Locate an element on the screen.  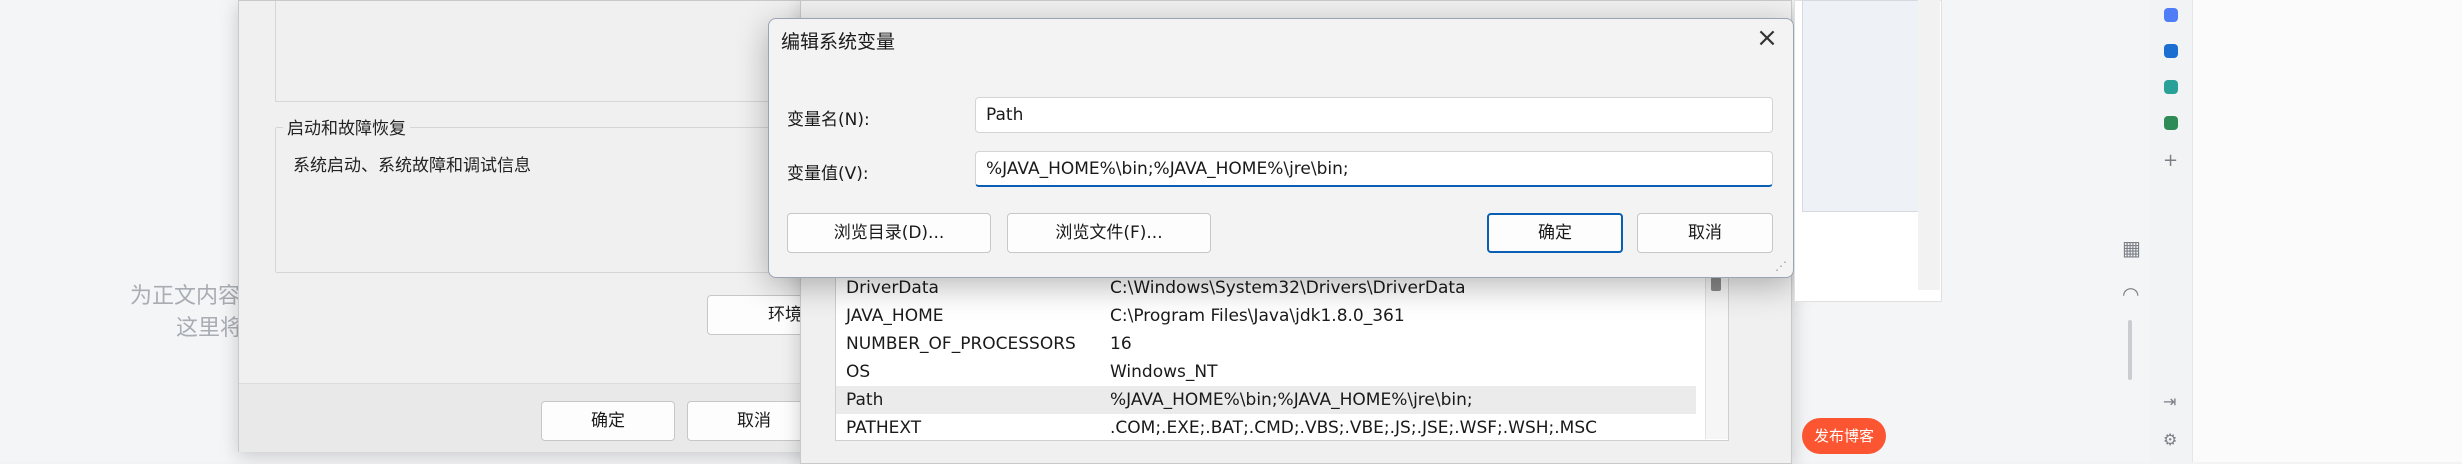
right-icon-rail: + ⇥ ⚙ is located at coordinates (2171, 231).